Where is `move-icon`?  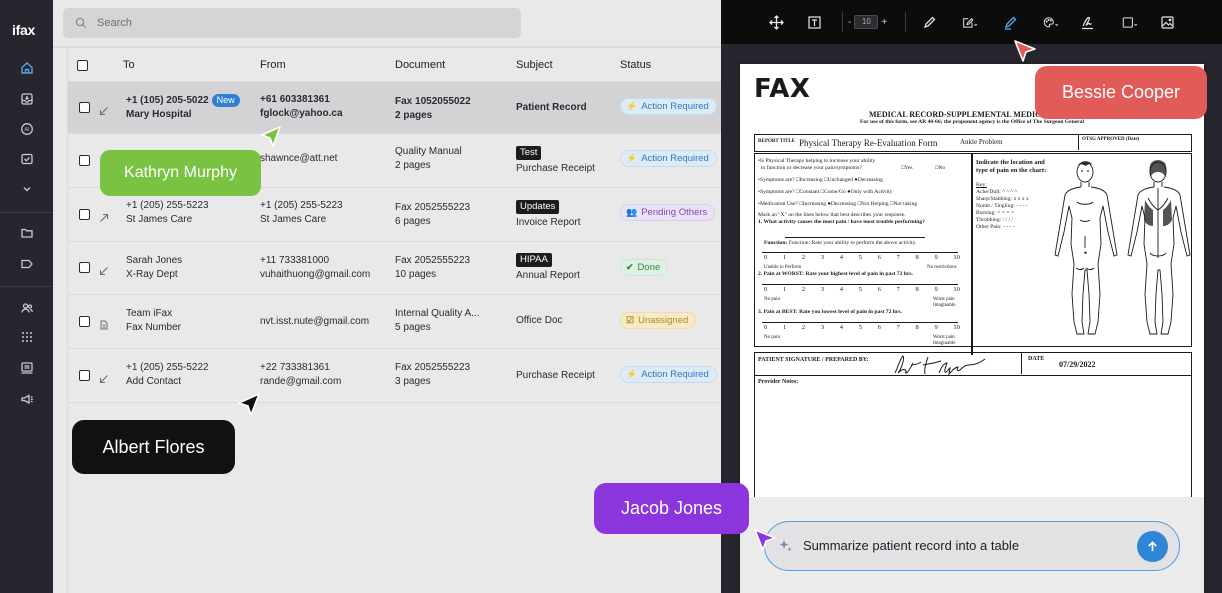 move-icon is located at coordinates (776, 22).